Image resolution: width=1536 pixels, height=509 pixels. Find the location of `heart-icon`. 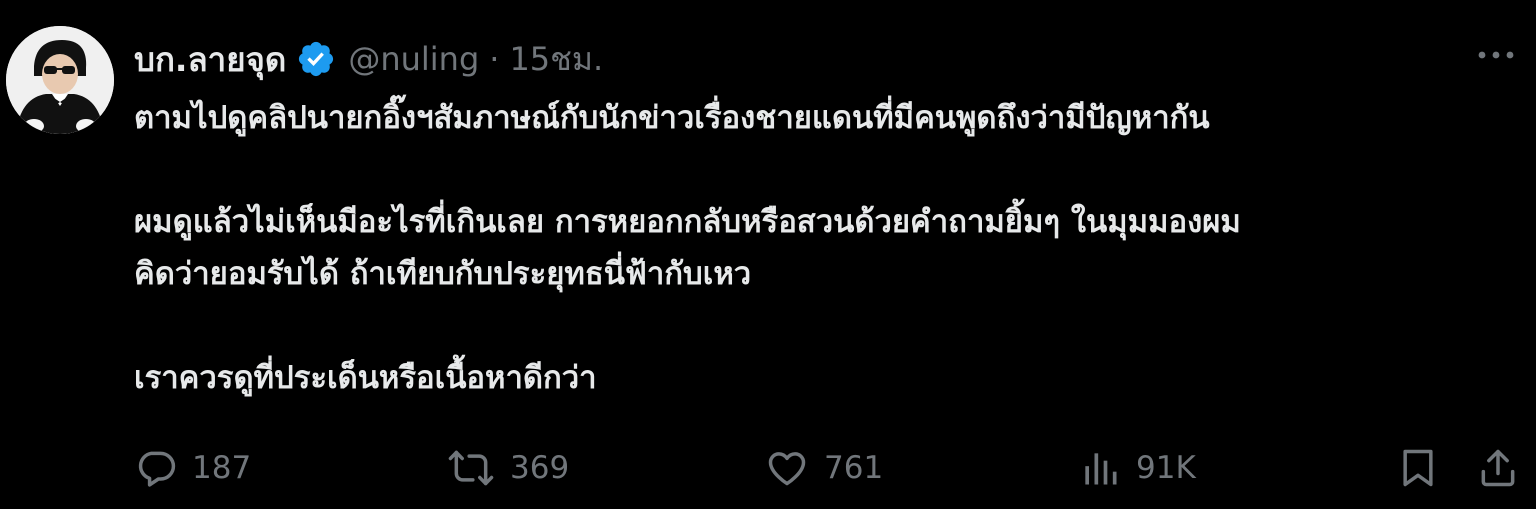

heart-icon is located at coordinates (787, 468).